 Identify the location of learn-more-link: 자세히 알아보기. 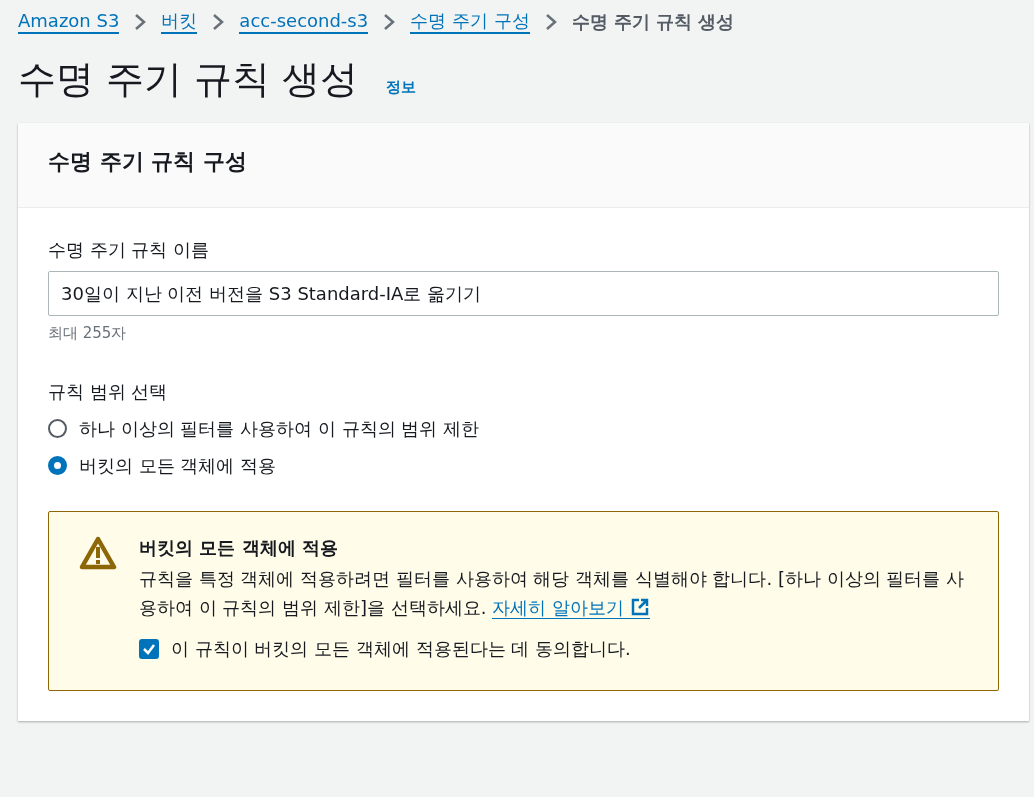
(571, 608).